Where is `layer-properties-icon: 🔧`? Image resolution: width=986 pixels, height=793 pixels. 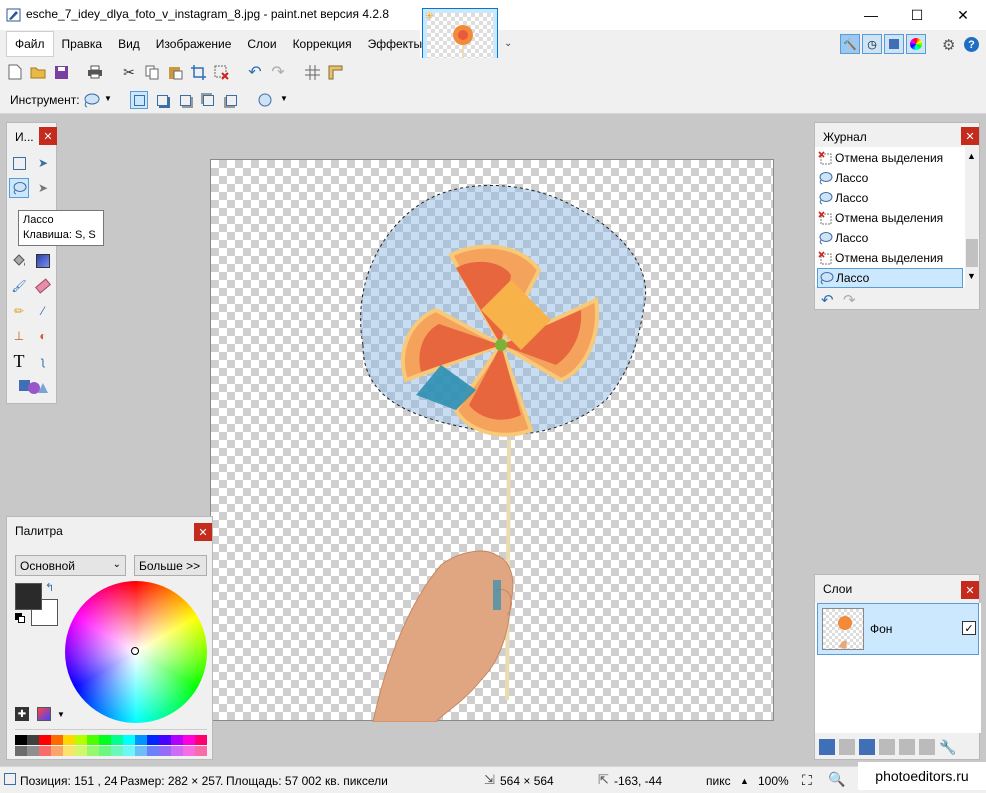
layer-properties-icon: 🔧 is located at coordinates (947, 747).